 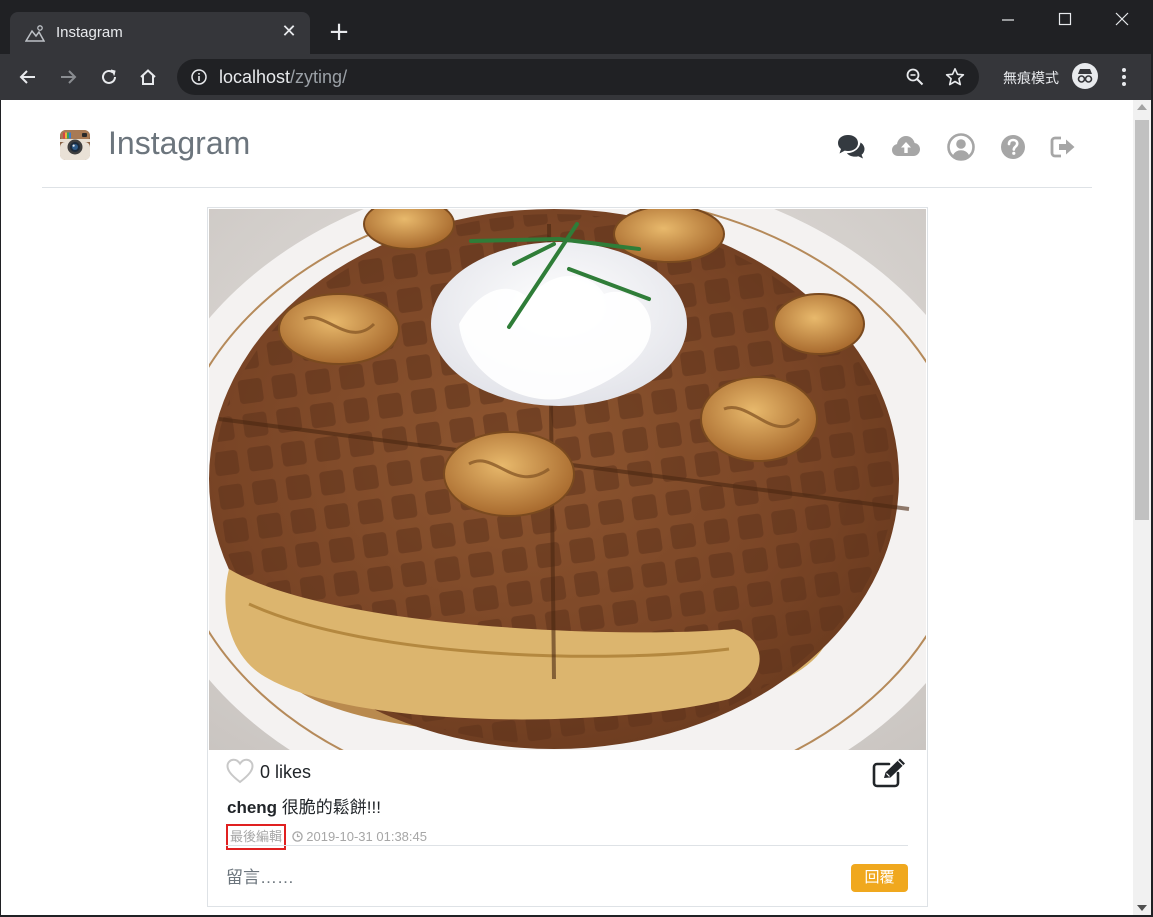 I want to click on maximize-icon, so click(x=1065, y=20).